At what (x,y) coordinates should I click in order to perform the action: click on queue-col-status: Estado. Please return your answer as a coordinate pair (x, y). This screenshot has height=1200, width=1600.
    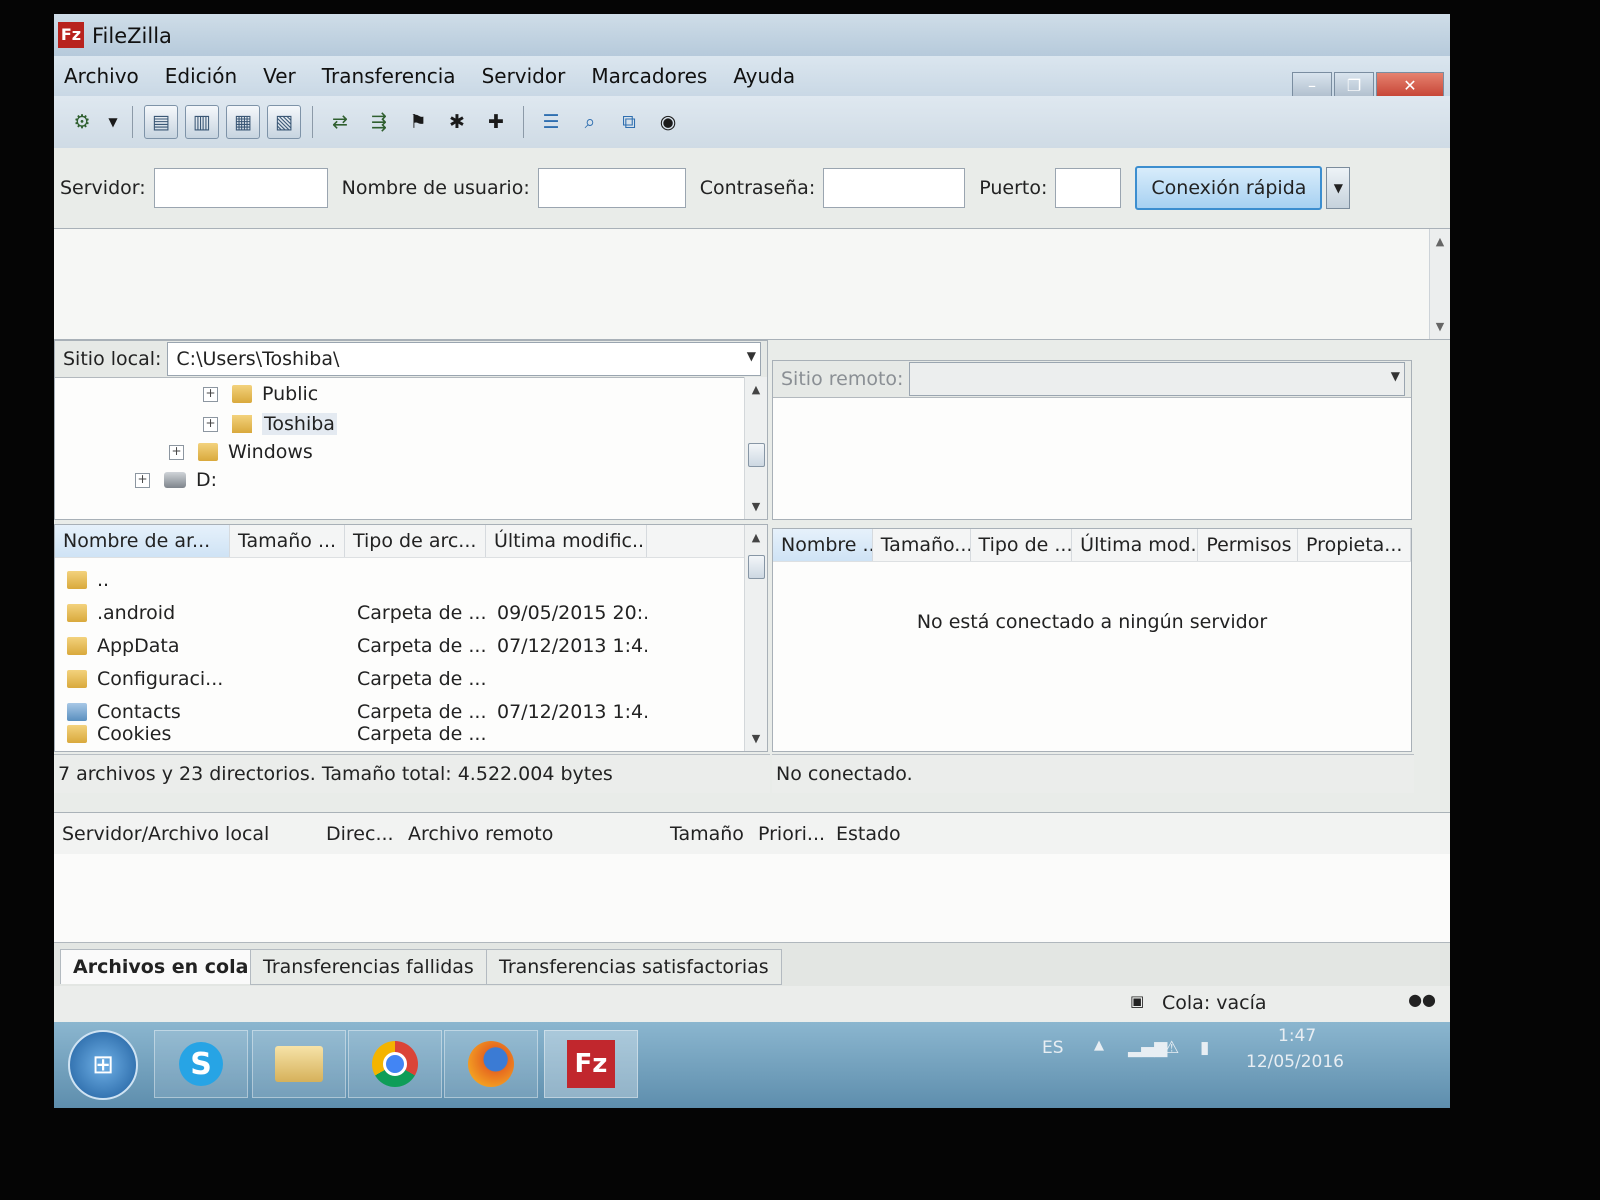
    Looking at the image, I should click on (896, 834).